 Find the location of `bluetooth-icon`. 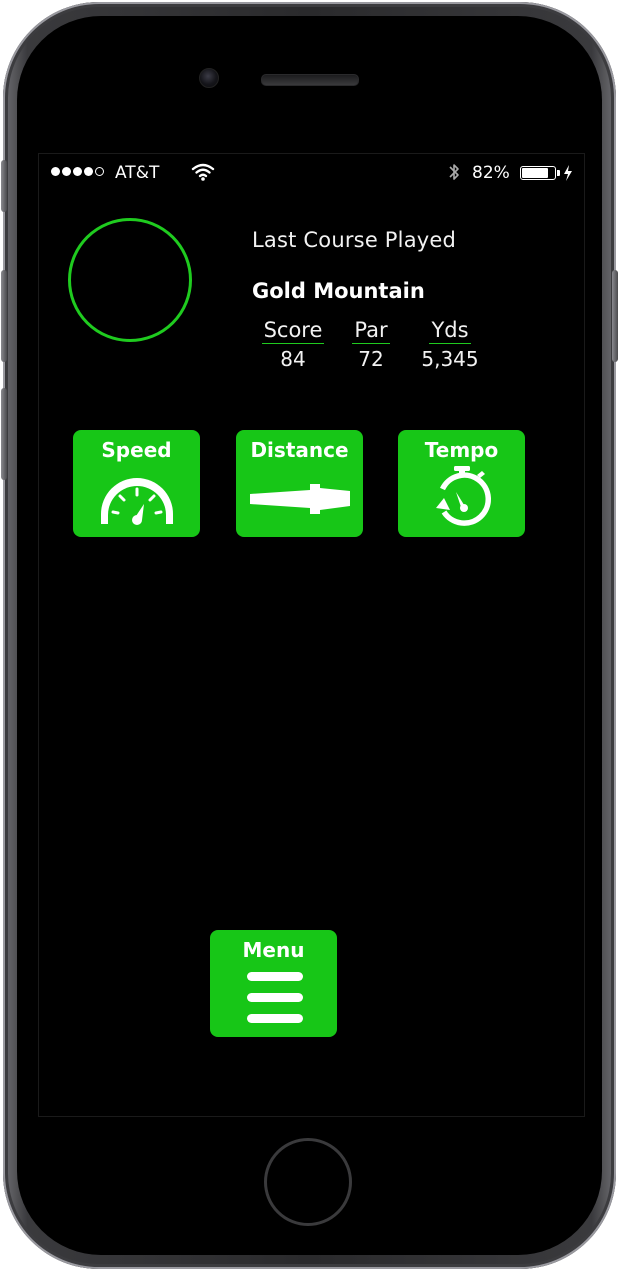

bluetooth-icon is located at coordinates (454, 172).